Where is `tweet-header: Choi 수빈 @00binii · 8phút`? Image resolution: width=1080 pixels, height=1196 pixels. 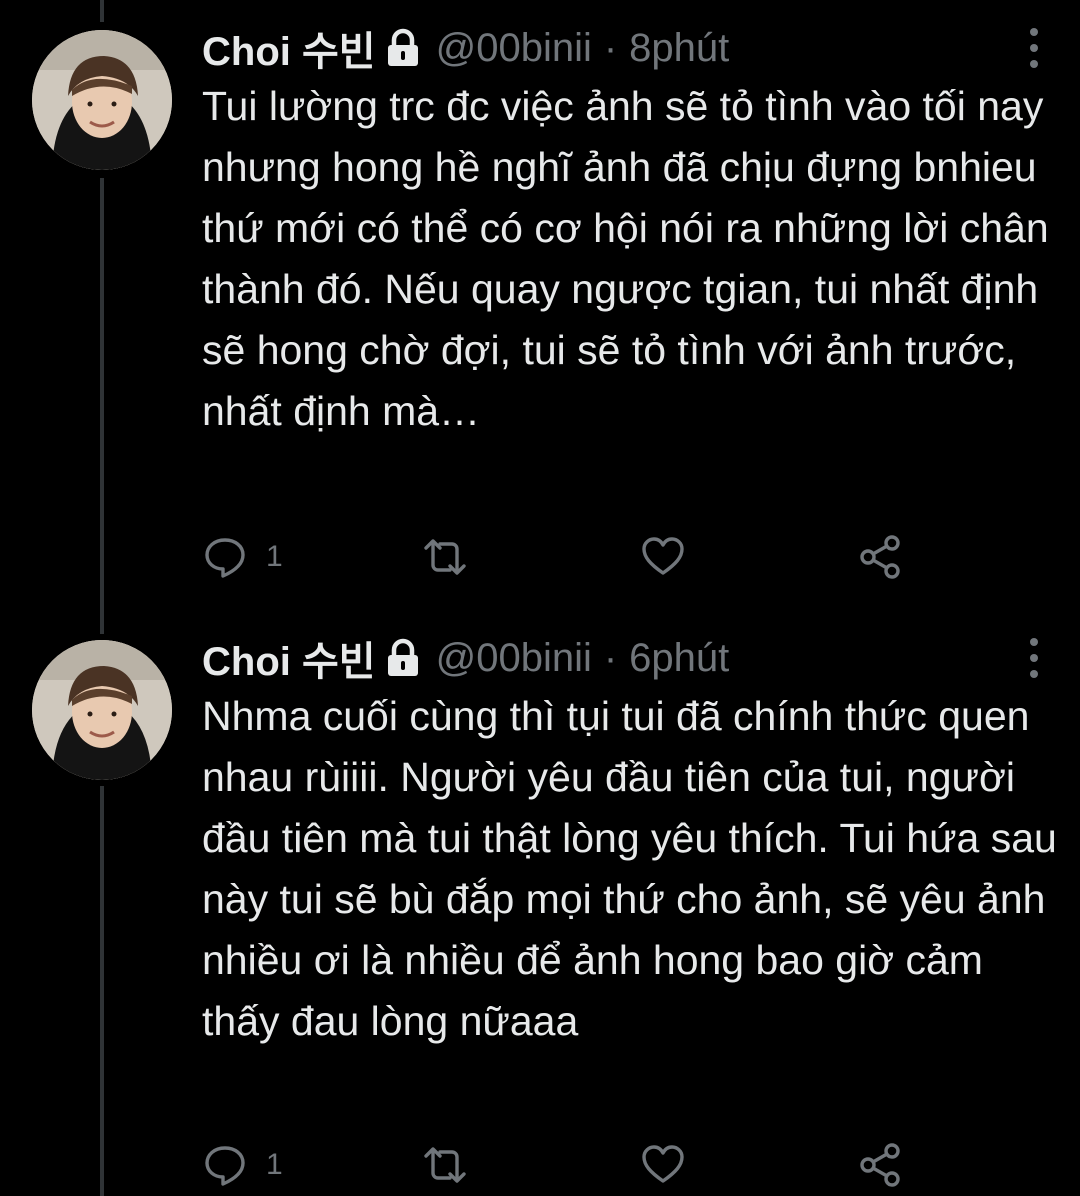 tweet-header: Choi 수빈 @00binii · 8phút is located at coordinates (465, 48).